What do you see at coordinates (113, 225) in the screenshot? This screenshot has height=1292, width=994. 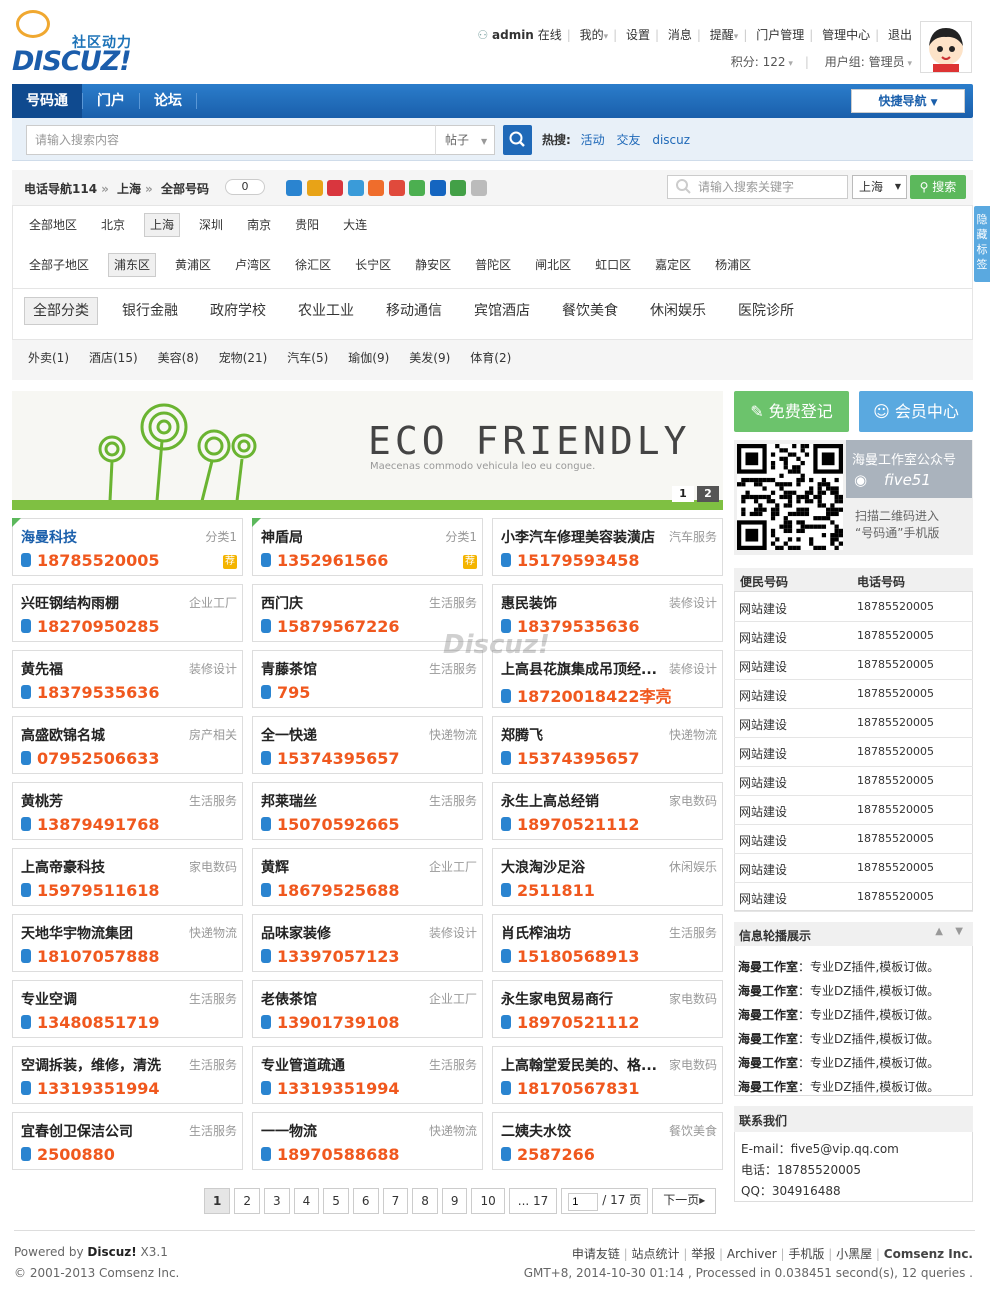 I see `region-item-1: 北京` at bounding box center [113, 225].